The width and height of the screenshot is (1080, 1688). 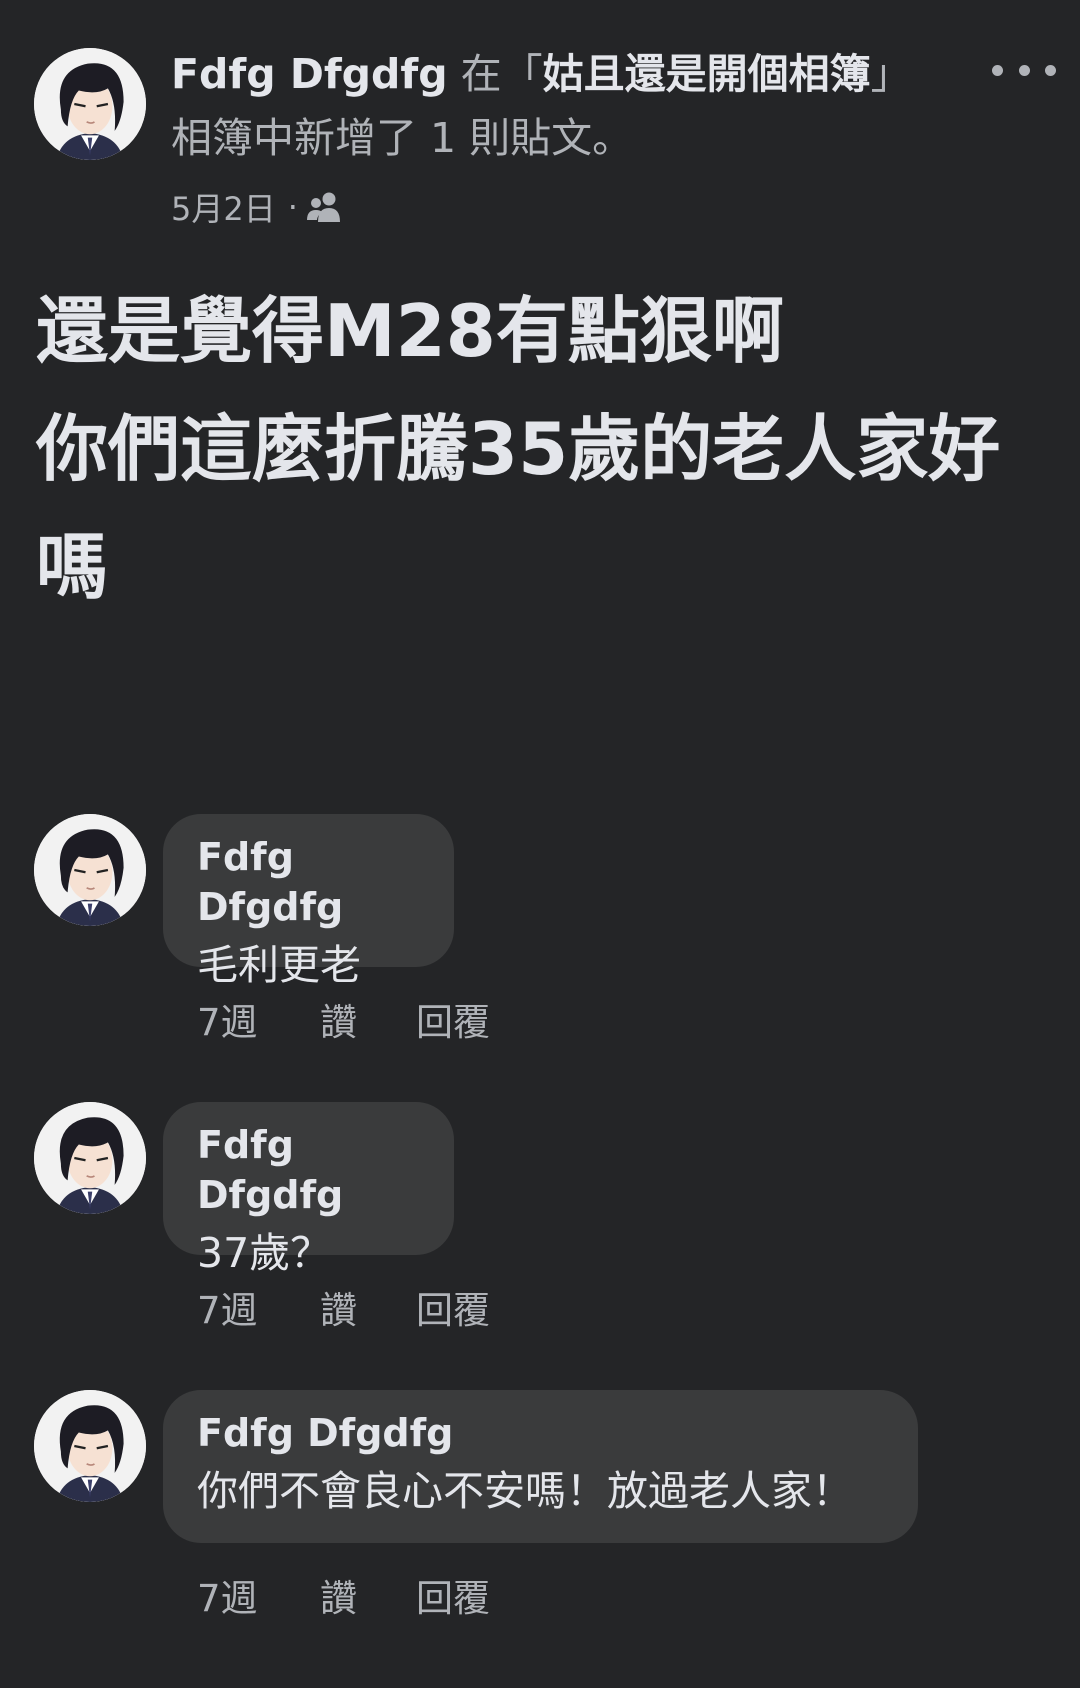 What do you see at coordinates (540, 1466) in the screenshot?
I see `comment-bubble: Fdfg Dfgdfg 你們不會良心不安嗎！放過老人家！` at bounding box center [540, 1466].